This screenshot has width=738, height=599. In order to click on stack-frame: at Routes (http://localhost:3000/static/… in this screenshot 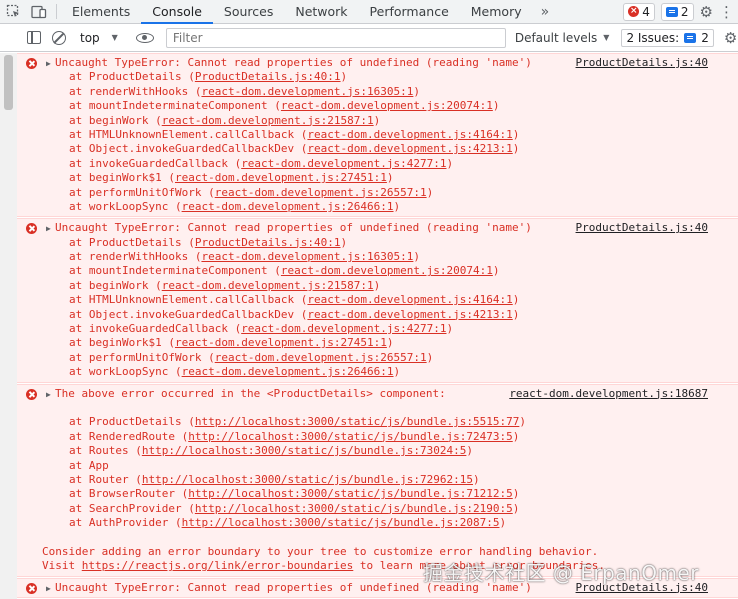, I will do `click(271, 451)`.